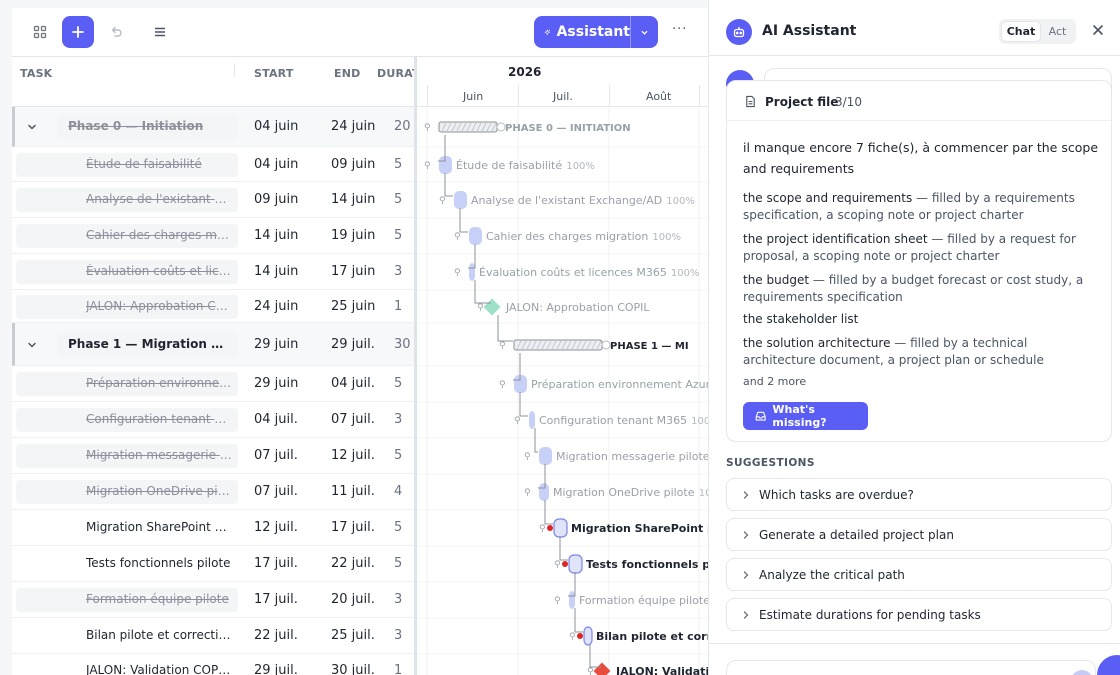 This screenshot has width=1120, height=675. What do you see at coordinates (353, 383) in the screenshot?
I see `task-end-date: 04 juil.` at bounding box center [353, 383].